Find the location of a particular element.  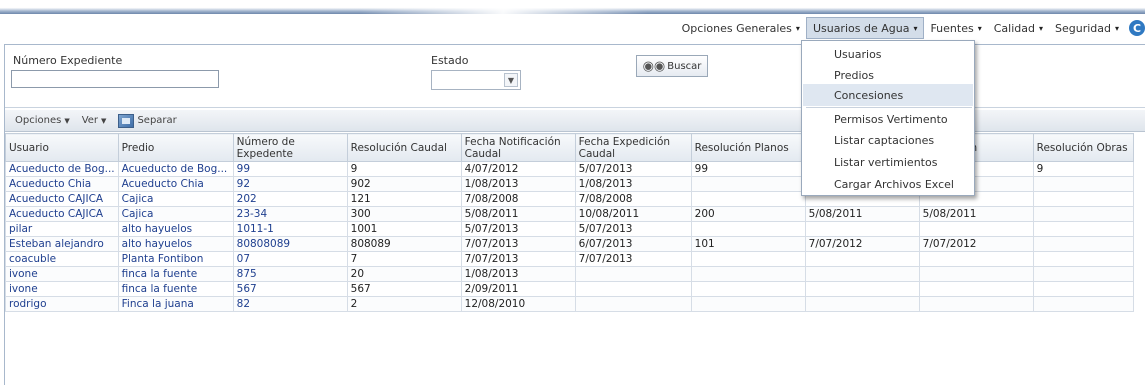

dropdown-item-cargar-archivos-excel: Cargar Archivos Excel is located at coordinates (888, 184).